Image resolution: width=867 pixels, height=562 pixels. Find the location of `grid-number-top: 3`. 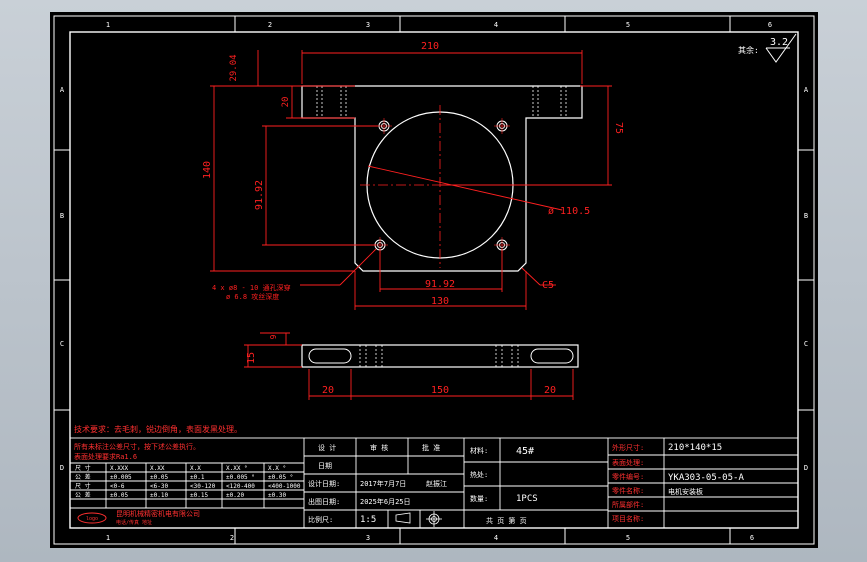

grid-number-top: 3 is located at coordinates (368, 25).